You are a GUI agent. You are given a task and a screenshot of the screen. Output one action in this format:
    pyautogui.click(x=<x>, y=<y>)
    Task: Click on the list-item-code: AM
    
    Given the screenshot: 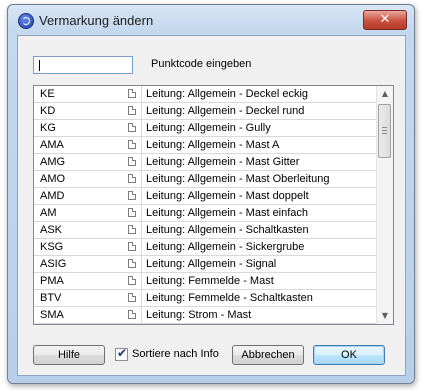 What is the action you would take?
    pyautogui.click(x=48, y=213)
    